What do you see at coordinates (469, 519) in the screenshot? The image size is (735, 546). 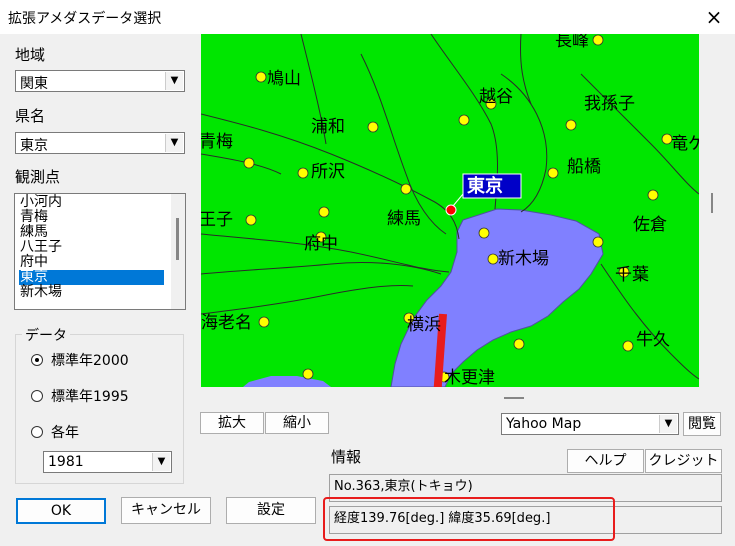 I see `red-highlight-box` at bounding box center [469, 519].